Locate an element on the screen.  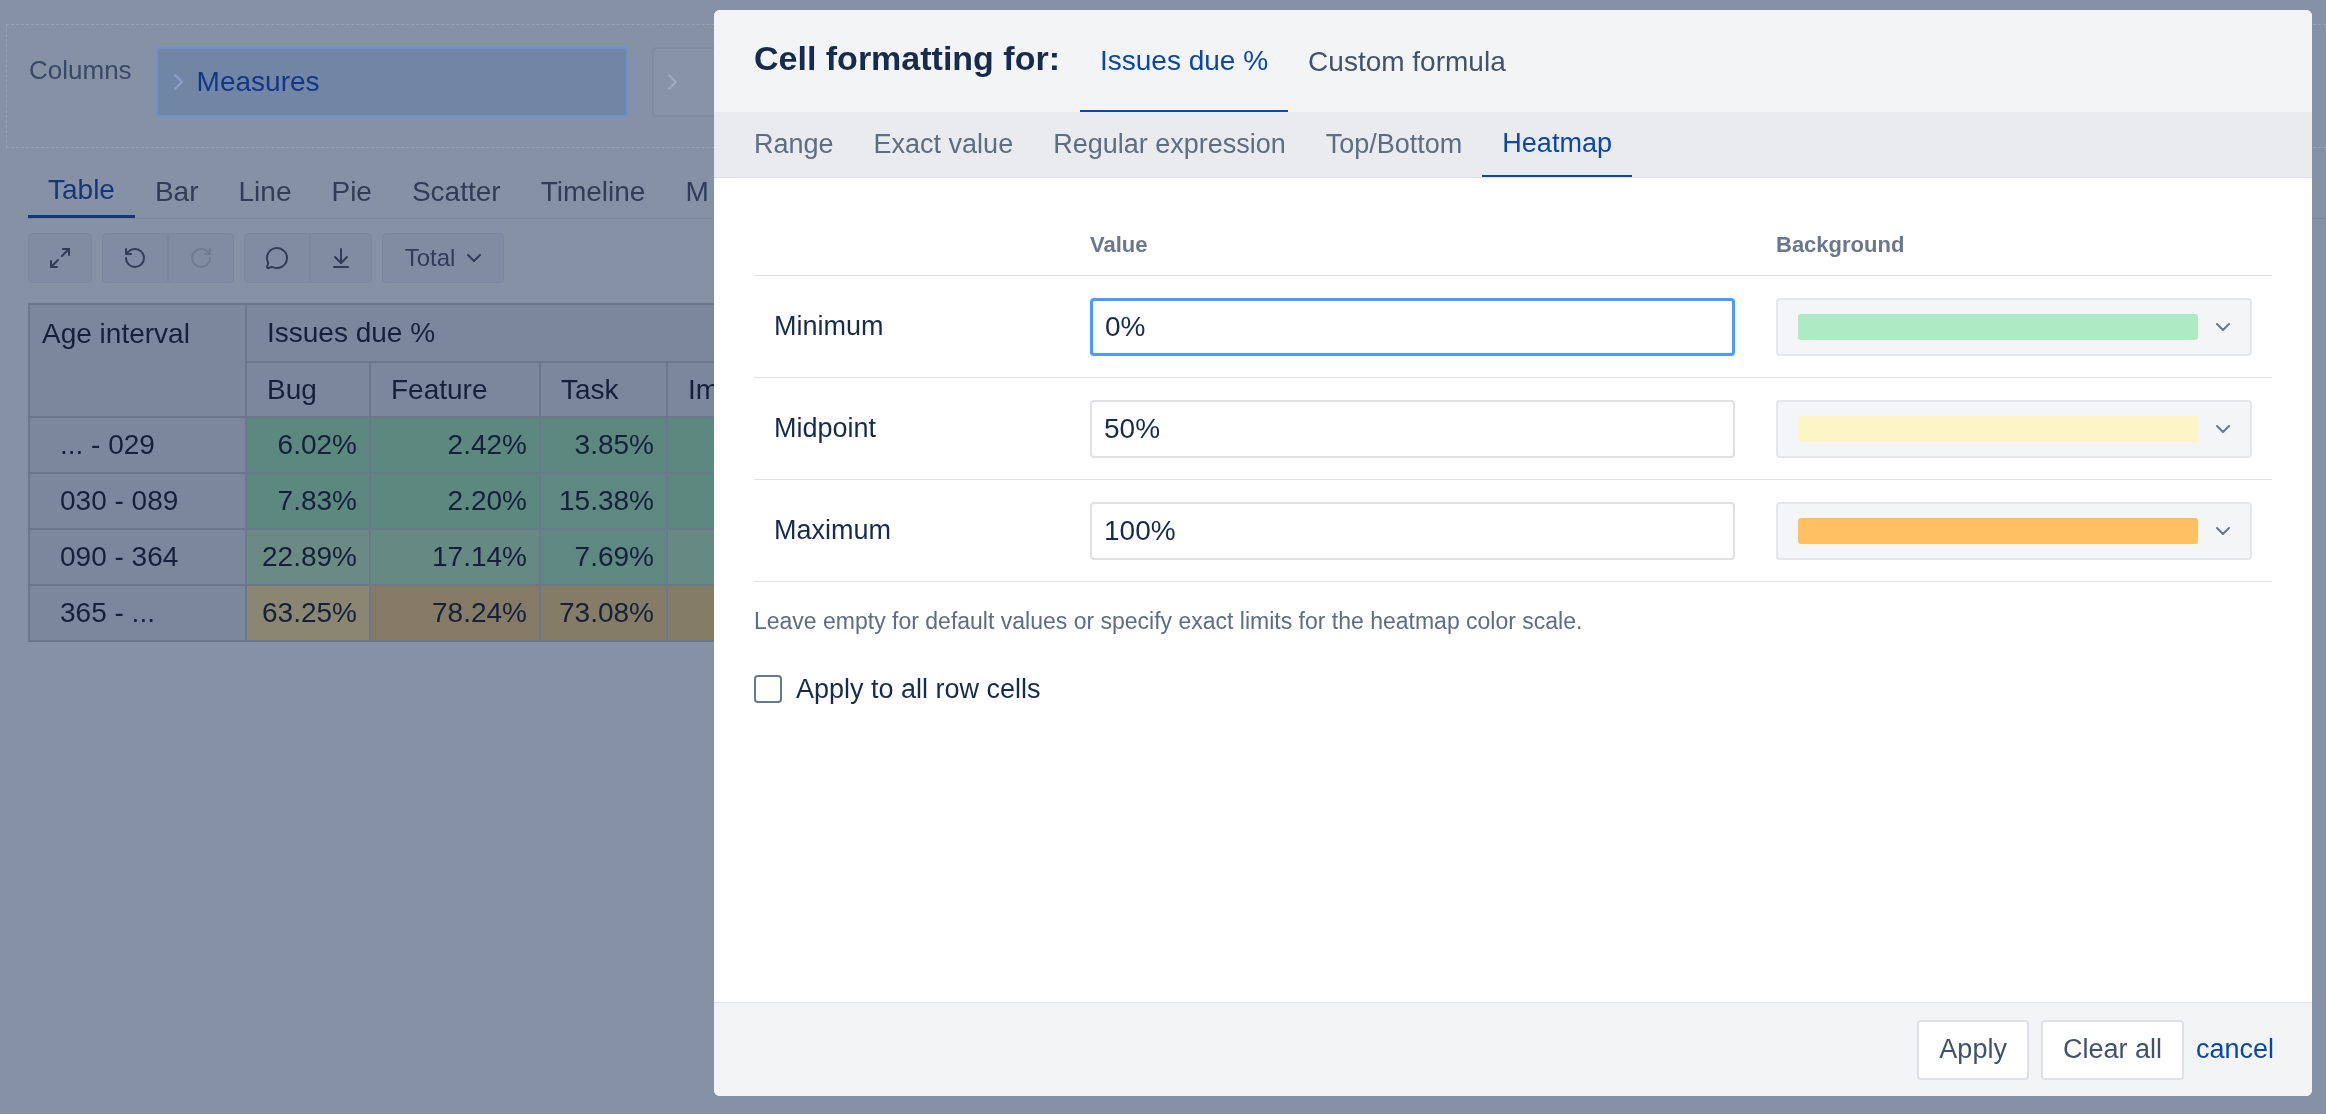
heat-cell: 22.89% is located at coordinates (308, 557).